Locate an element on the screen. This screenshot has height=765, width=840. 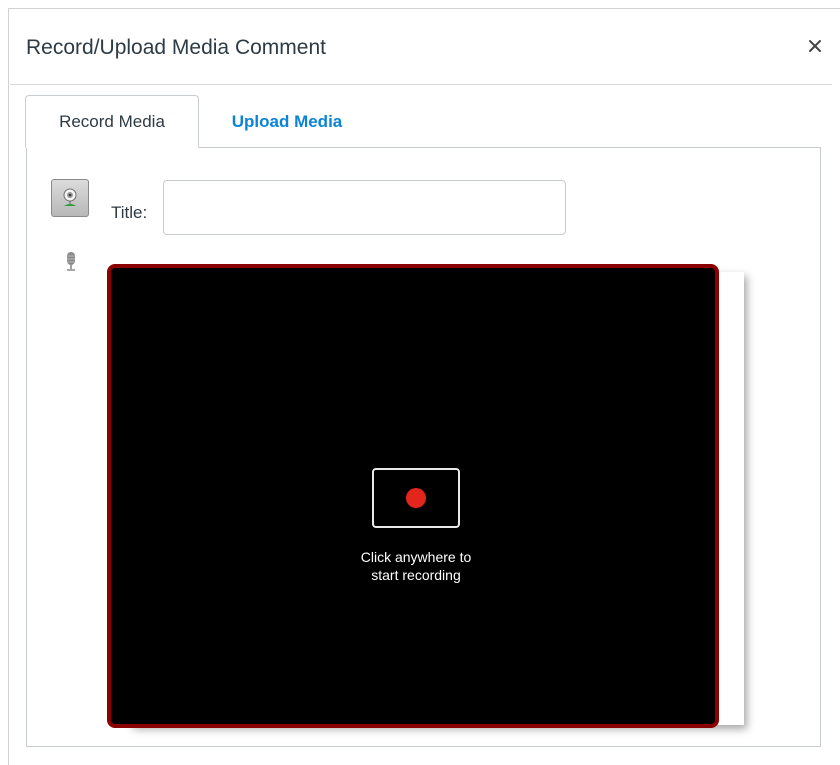
record-hint-line-1: Click anywhere to is located at coordinates (416, 557).